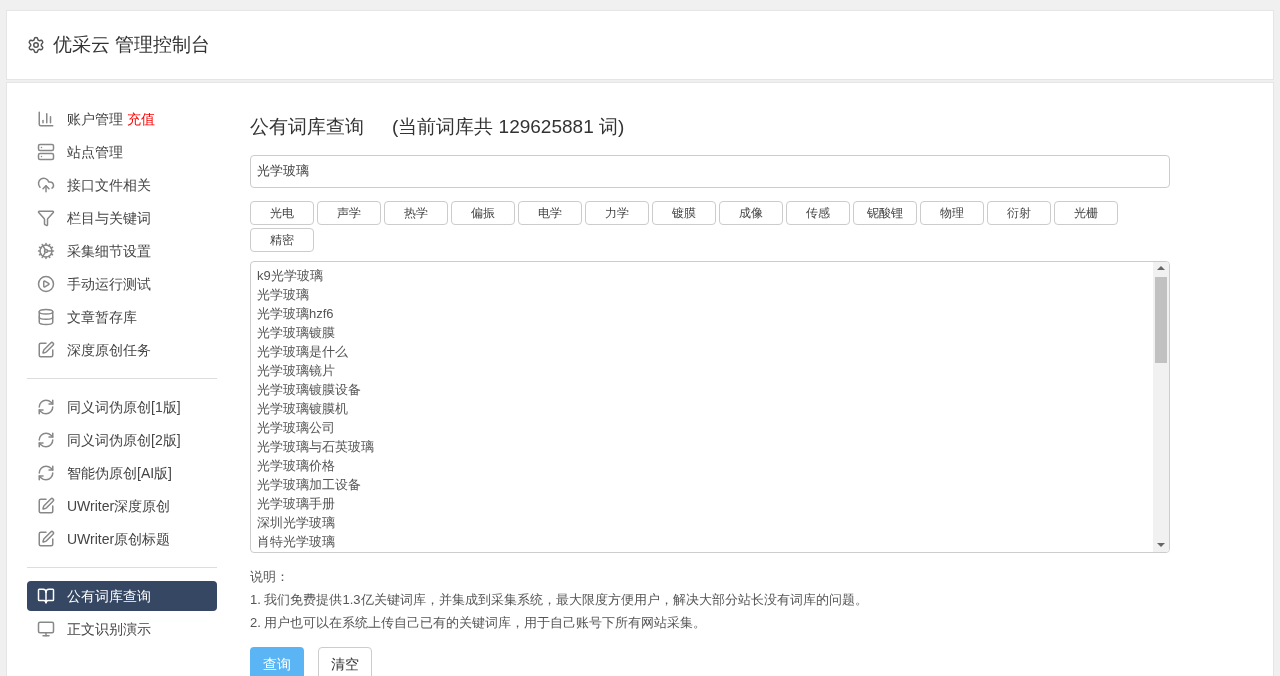 The image size is (1280, 676). What do you see at coordinates (705, 275) in the screenshot?
I see `result-item: k9光学玻璃` at bounding box center [705, 275].